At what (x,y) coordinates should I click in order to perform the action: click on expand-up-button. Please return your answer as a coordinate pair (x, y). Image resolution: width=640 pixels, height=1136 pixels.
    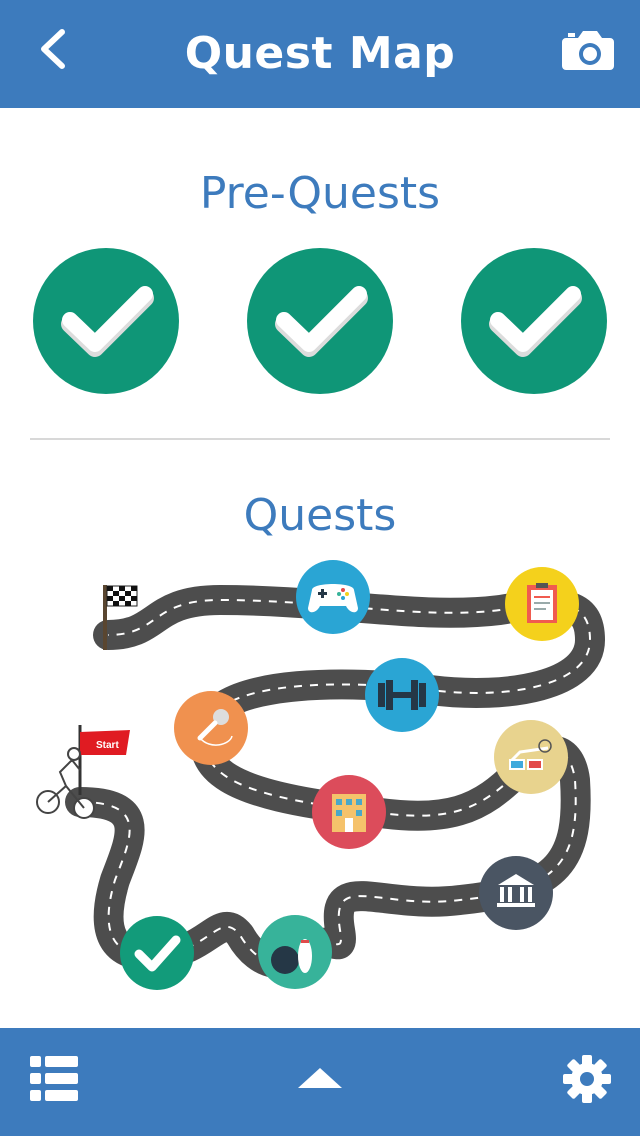
    Looking at the image, I should click on (320, 1079).